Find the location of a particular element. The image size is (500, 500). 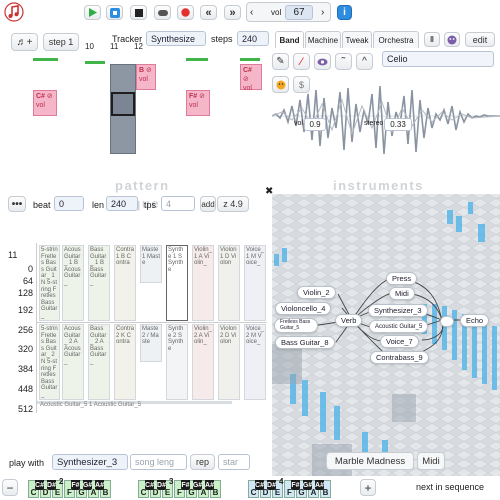

octave-4: C D E F G A B C# D# 4 F# G# A# is located at coordinates (303, 487).